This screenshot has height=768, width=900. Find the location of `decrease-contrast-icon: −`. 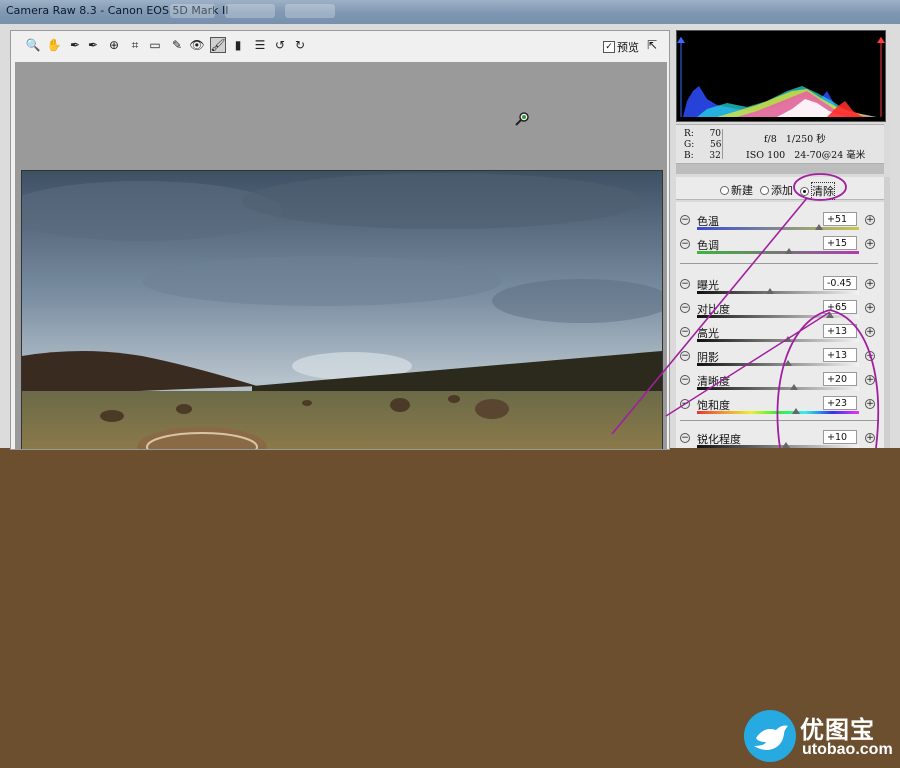

decrease-contrast-icon: − is located at coordinates (685, 308).